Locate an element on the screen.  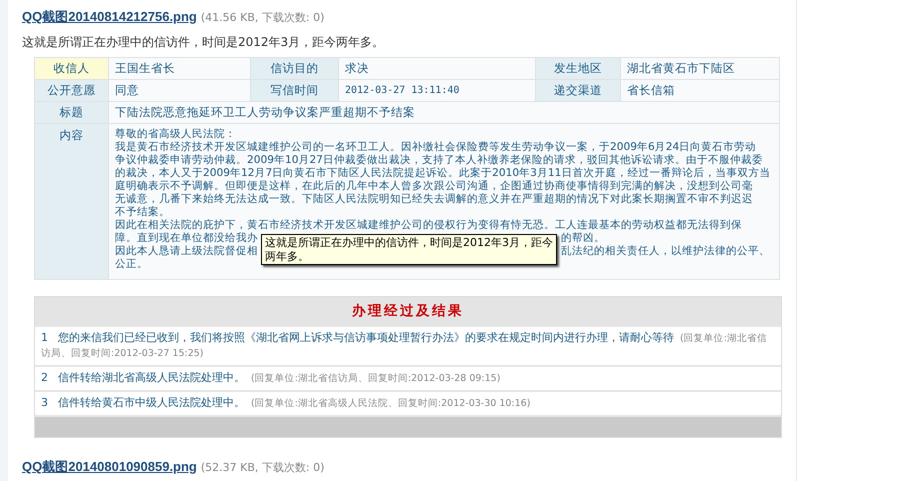
content-line: 因此本人恳请上级法院督促相 is located at coordinates (186, 251).